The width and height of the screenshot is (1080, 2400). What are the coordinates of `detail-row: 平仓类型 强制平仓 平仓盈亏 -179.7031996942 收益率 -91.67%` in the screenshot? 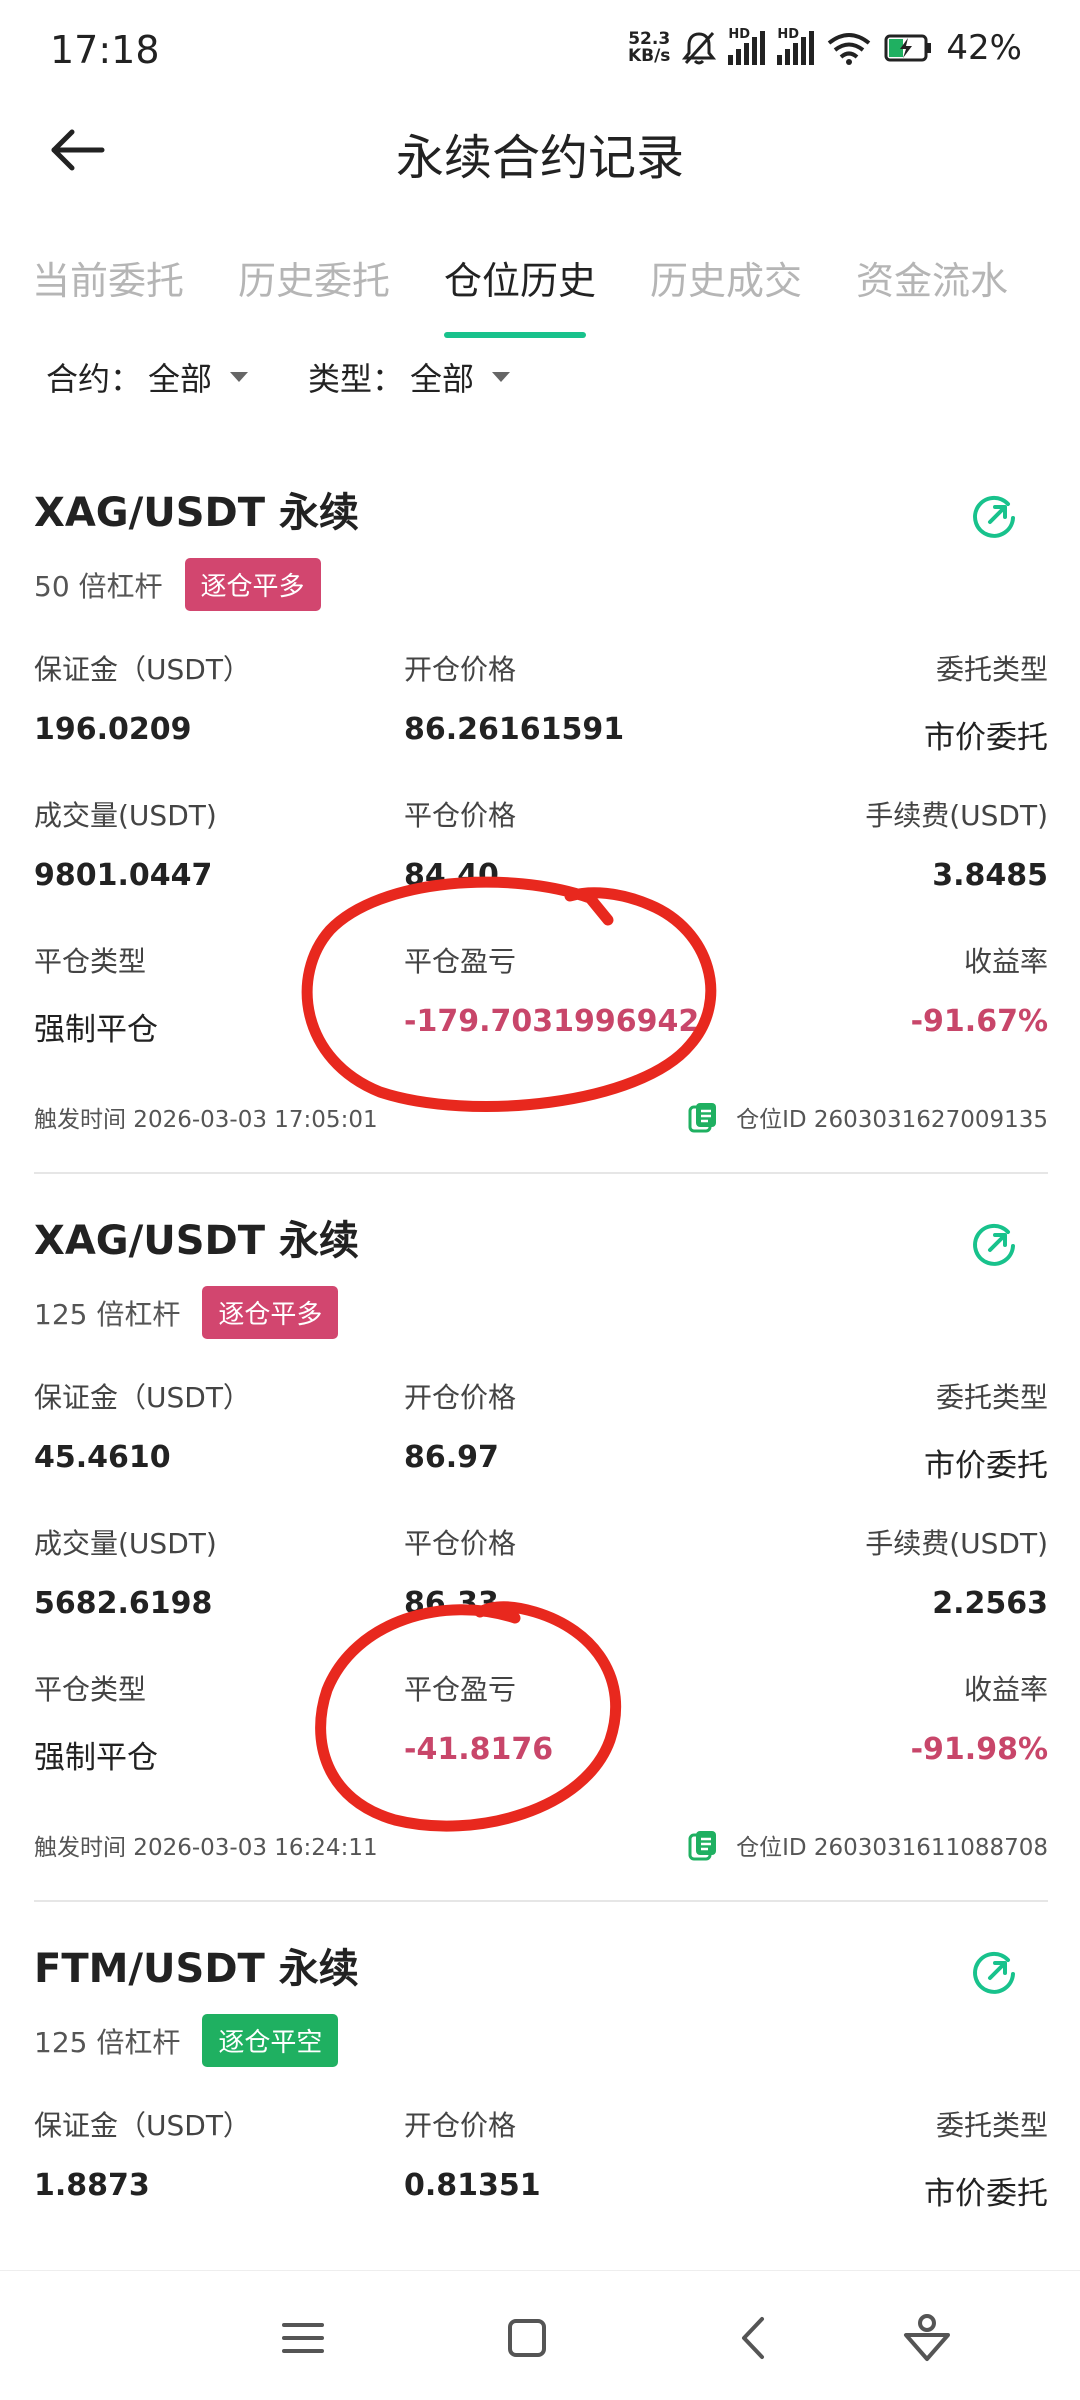 It's located at (541, 1013).